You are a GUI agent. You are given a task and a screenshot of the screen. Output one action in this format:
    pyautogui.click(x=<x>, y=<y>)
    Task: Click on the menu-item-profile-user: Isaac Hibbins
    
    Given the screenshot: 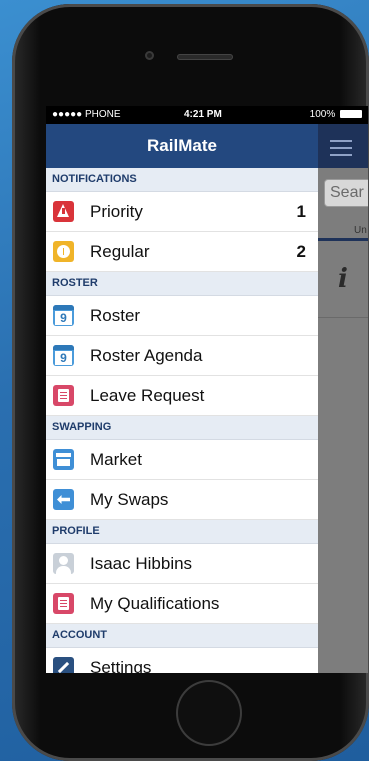 What is the action you would take?
    pyautogui.click(x=182, y=564)
    